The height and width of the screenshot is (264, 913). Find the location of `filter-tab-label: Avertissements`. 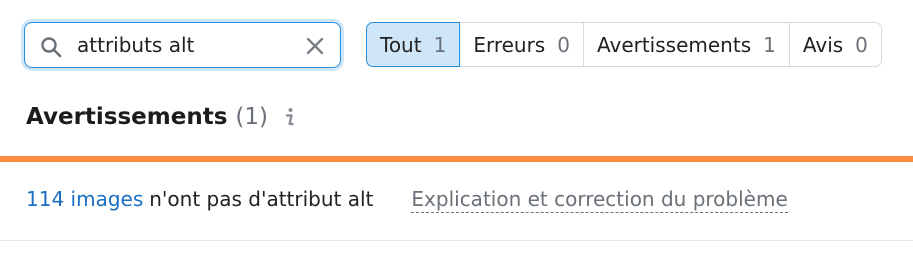

filter-tab-label: Avertissements is located at coordinates (674, 44).